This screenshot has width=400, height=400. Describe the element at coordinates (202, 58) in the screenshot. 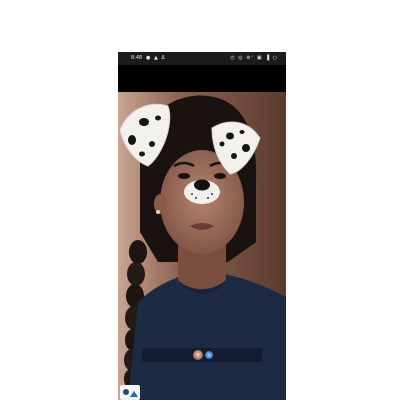

I see `status-bar: 8:48 ● ▲ Δ ◴ ◎ ⊚ᶜ ▣ ▐ ○` at that location.